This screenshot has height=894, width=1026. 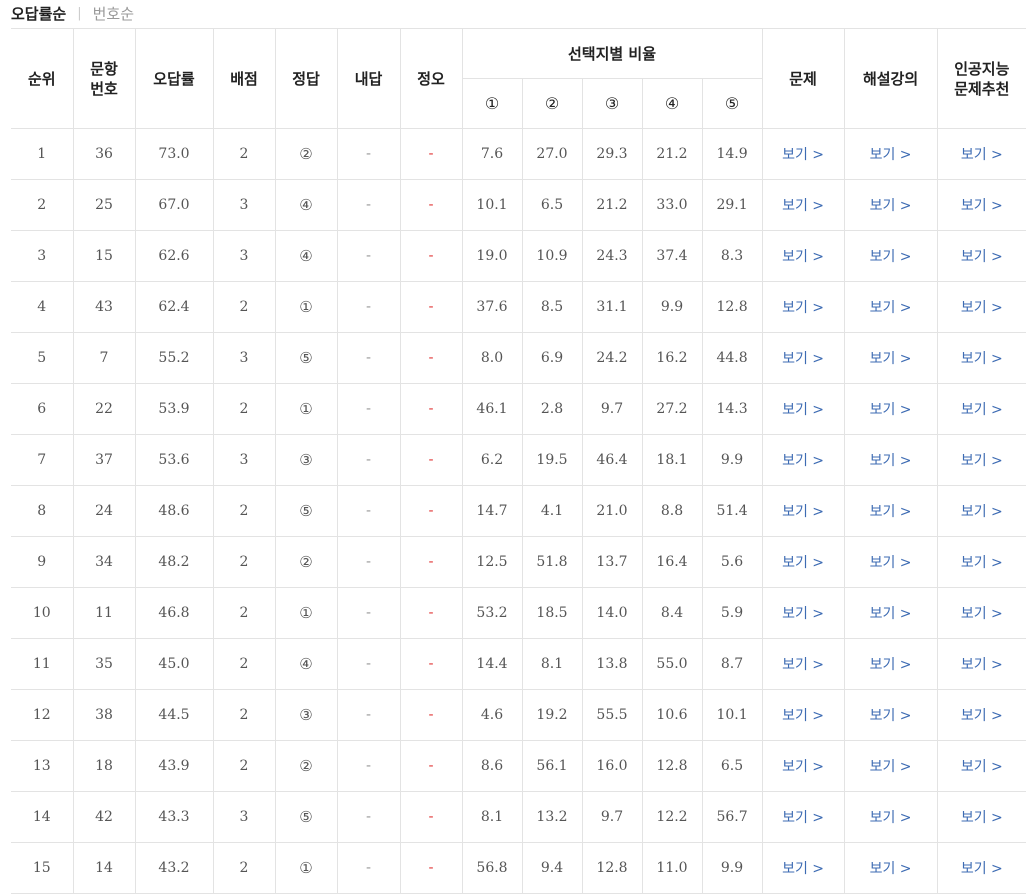 I want to click on choice-1-ratio-cell: 46.1, so click(x=492, y=409).